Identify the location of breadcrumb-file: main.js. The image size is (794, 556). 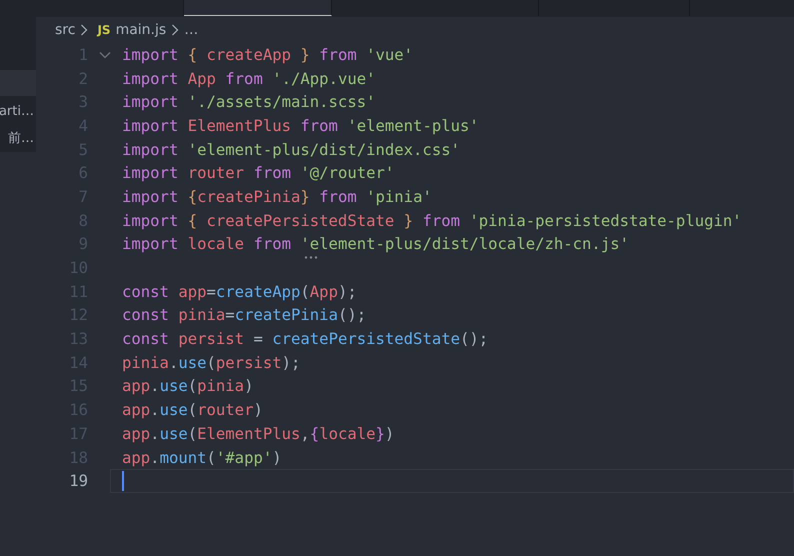
(141, 30).